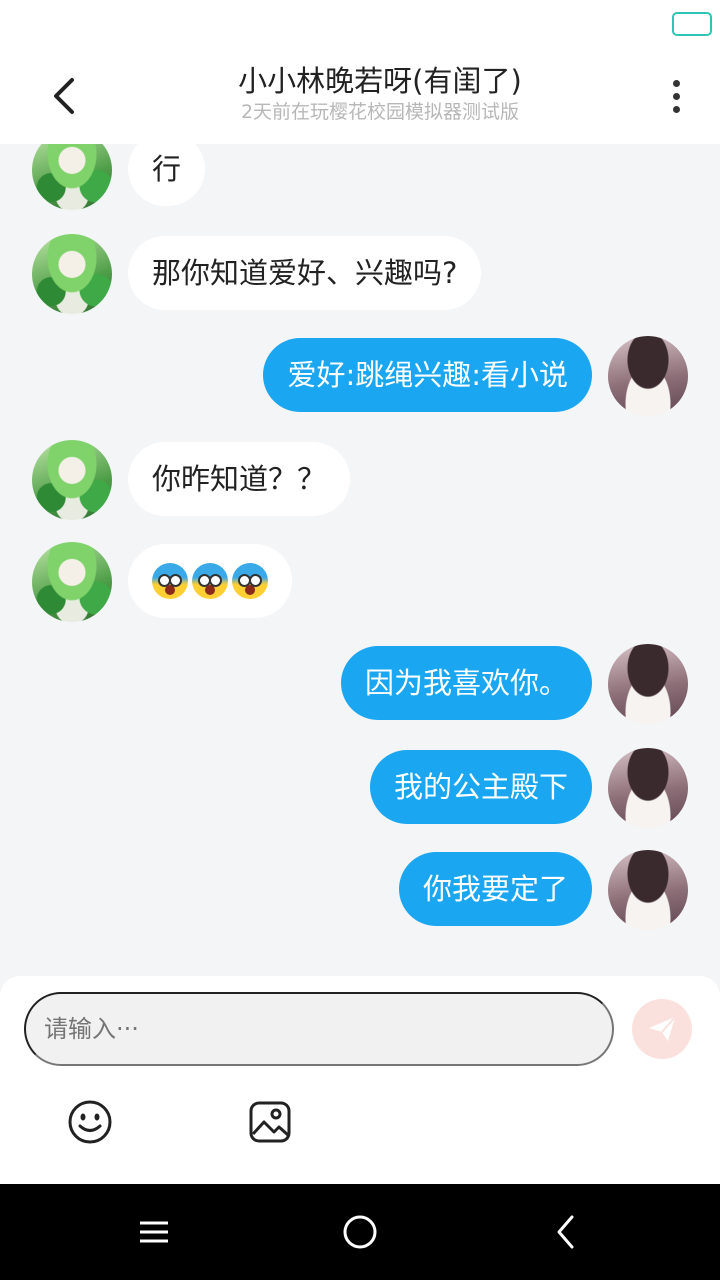  Describe the element at coordinates (360, 582) in the screenshot. I see `message-incoming` at that location.